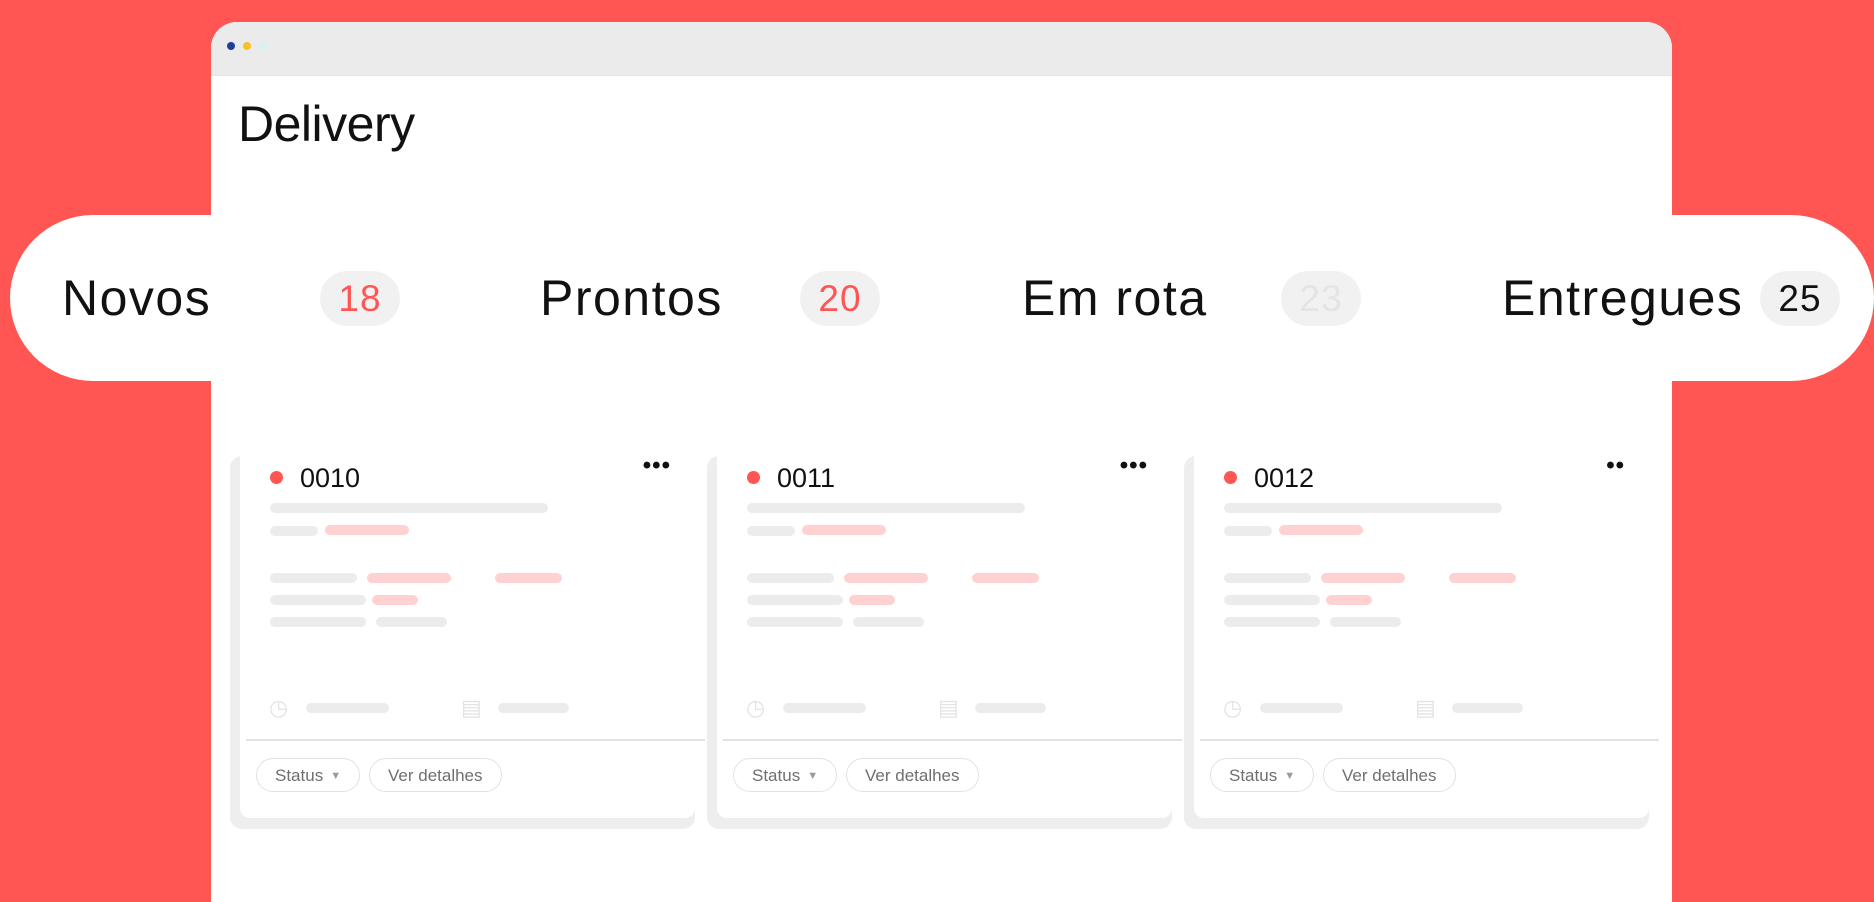 Image resolution: width=1874 pixels, height=902 pixels. What do you see at coordinates (263, 46) in the screenshot?
I see `window-maximize-icon` at bounding box center [263, 46].